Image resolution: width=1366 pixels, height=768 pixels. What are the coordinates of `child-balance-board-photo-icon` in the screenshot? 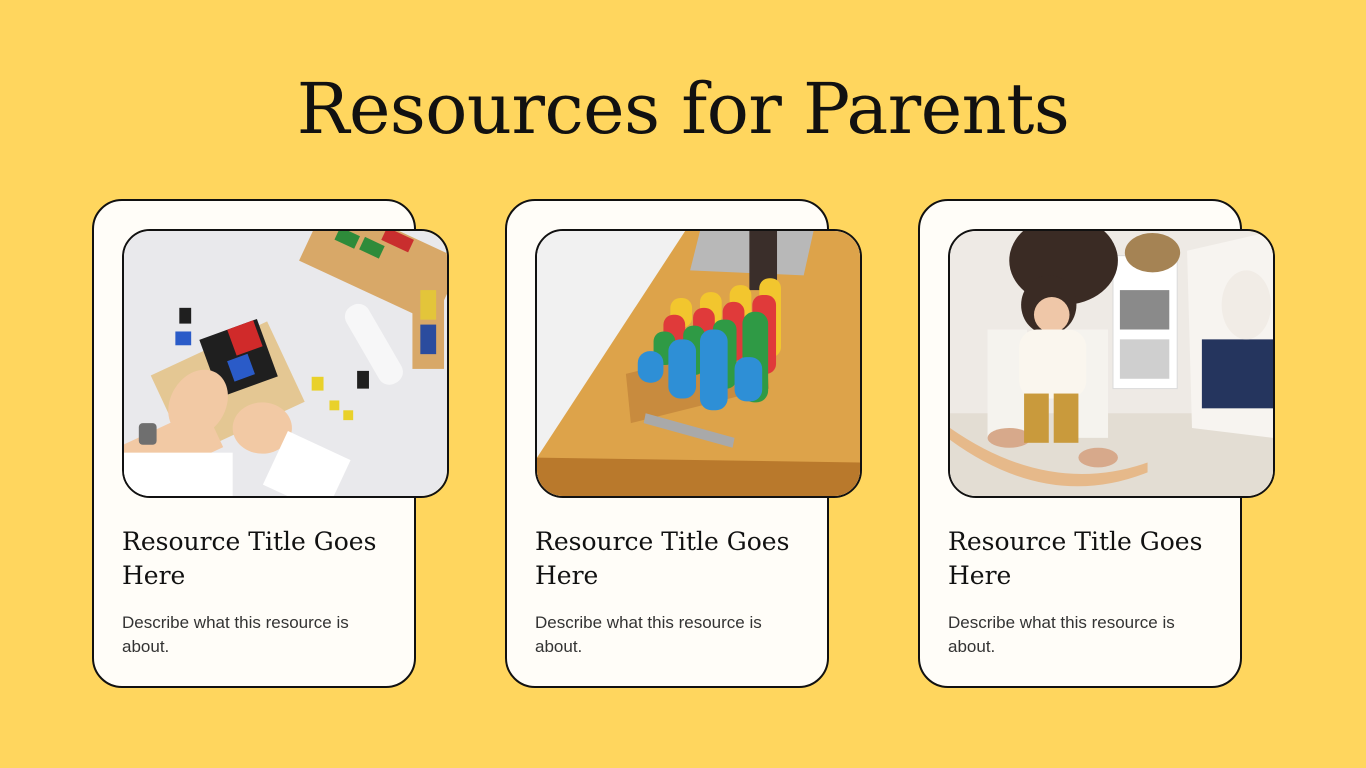 It's located at (1111, 363).